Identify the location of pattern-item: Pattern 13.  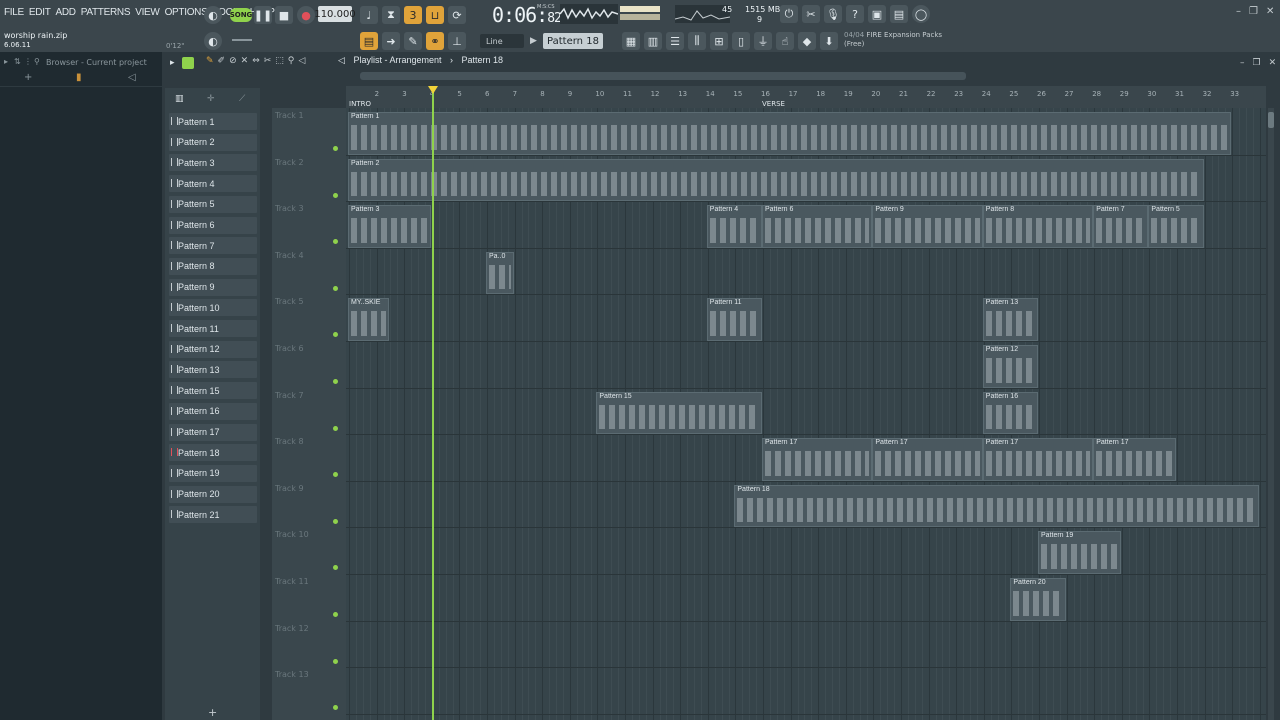
(213, 370).